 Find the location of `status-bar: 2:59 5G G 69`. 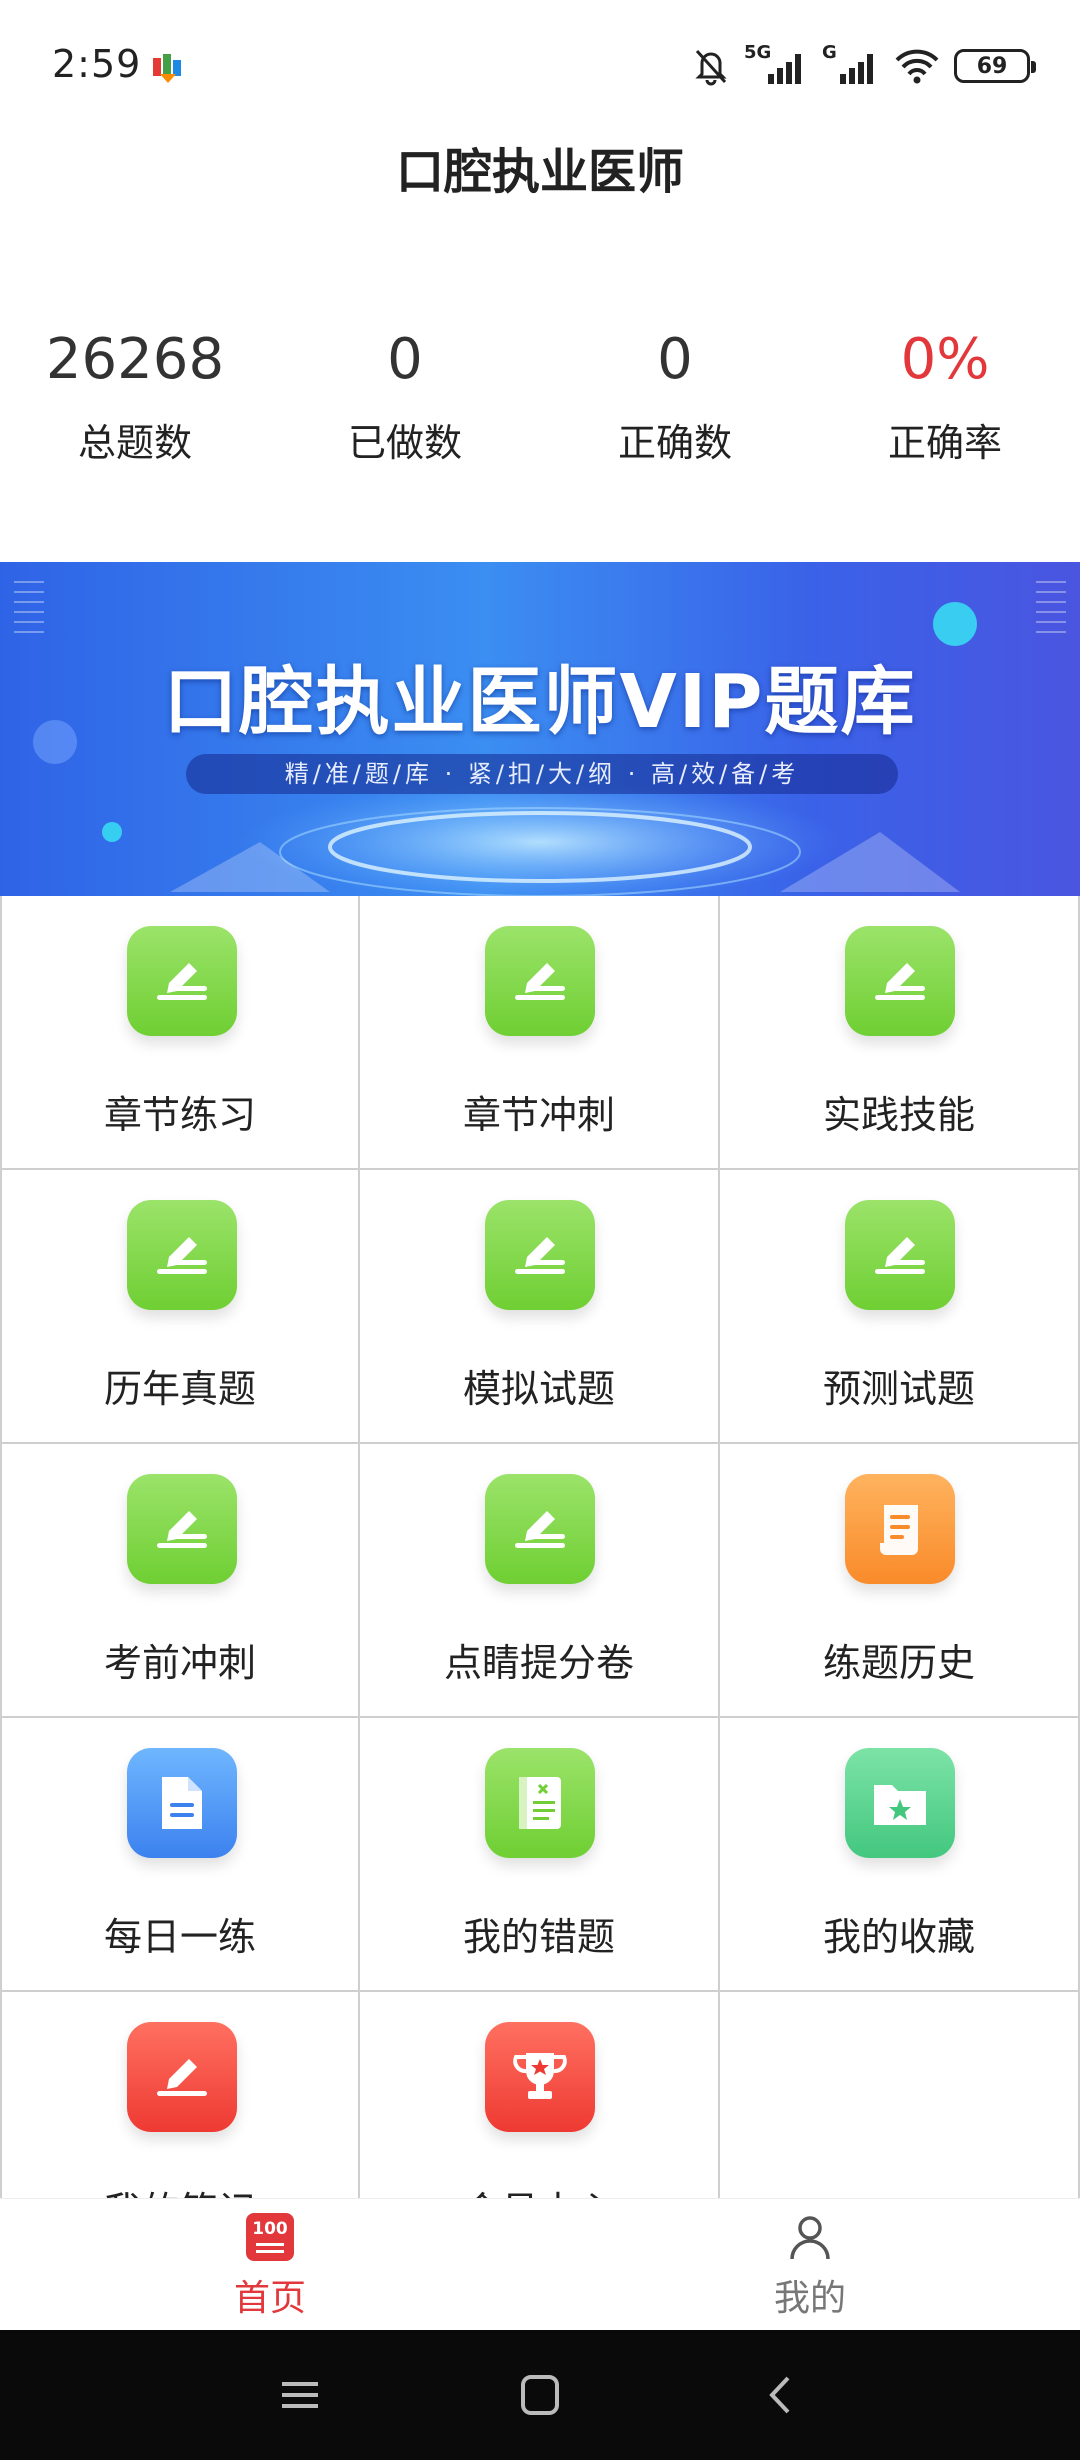

status-bar: 2:59 5G G 69 is located at coordinates (540, 65).